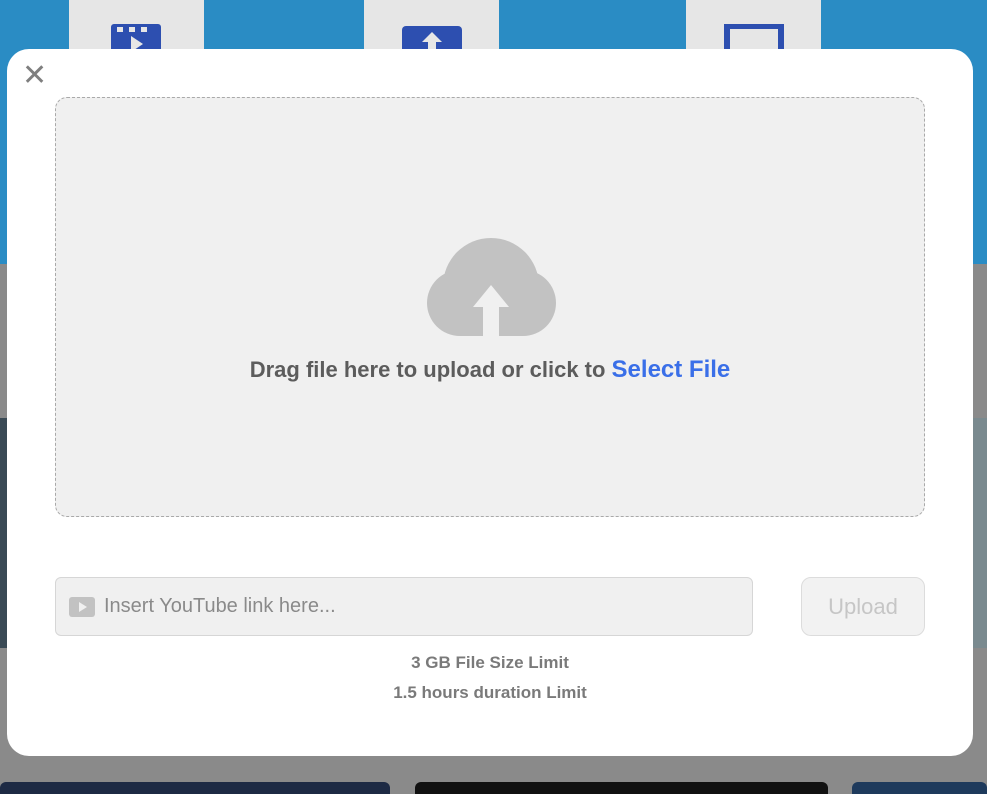 This screenshot has width=987, height=794. Describe the element at coordinates (490, 662) in the screenshot. I see `file-size-limit: 3 GB File Size Limit` at that location.